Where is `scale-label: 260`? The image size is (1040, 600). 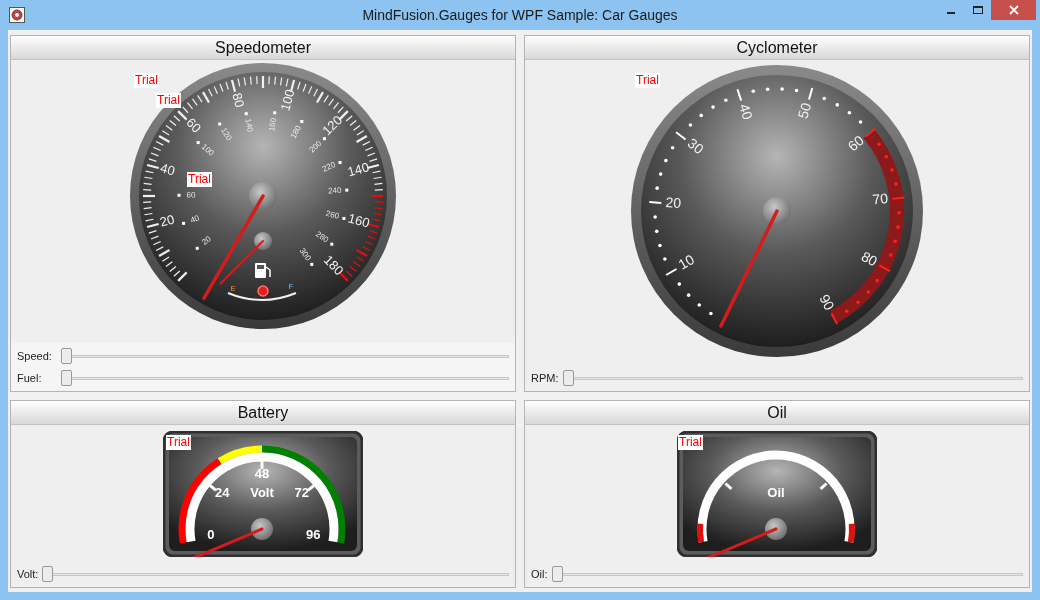 scale-label: 260 is located at coordinates (332, 214).